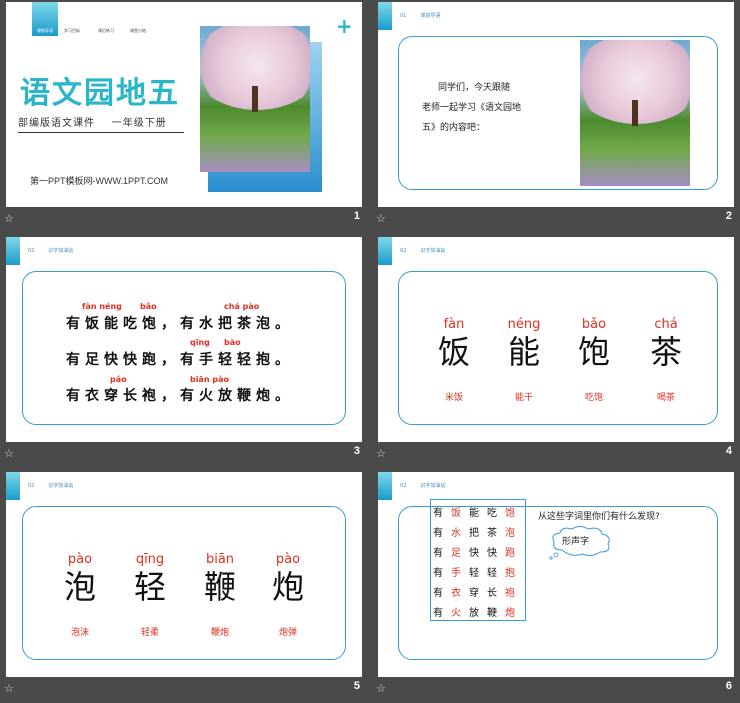  Describe the element at coordinates (456, 593) in the screenshot. I see `grid-char: 衣` at that location.